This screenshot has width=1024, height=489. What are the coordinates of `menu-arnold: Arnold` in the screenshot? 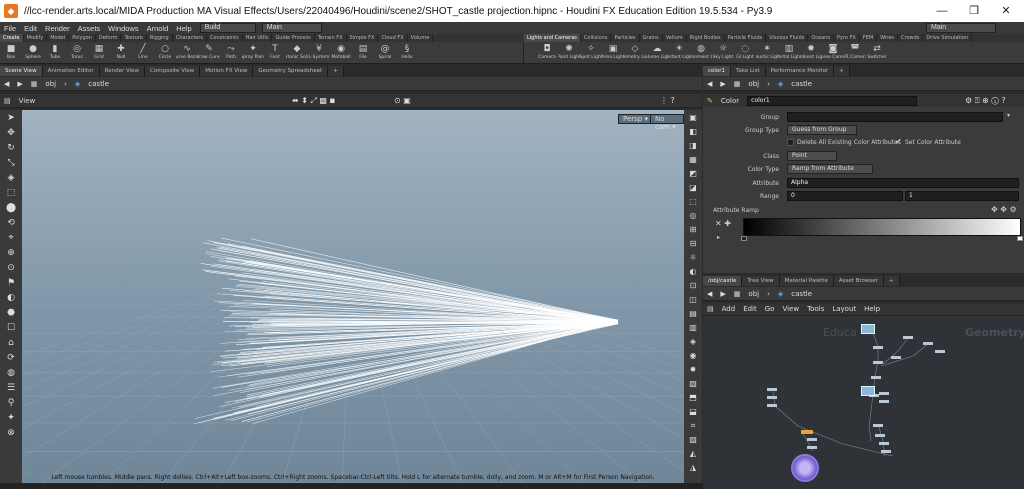 It's located at (158, 28).